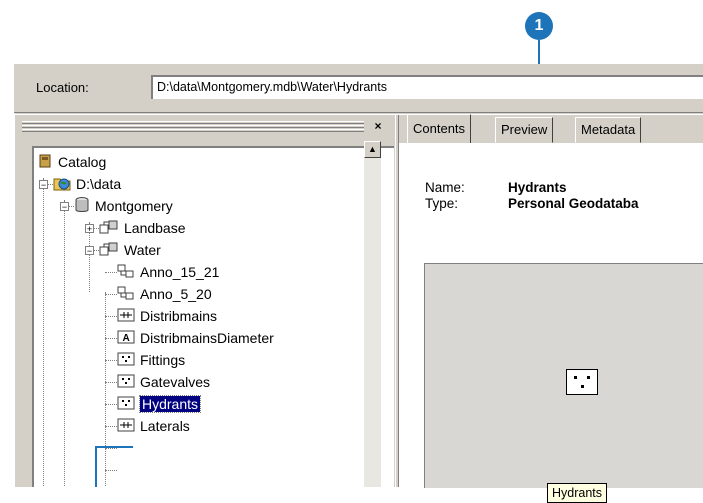 The width and height of the screenshot is (703, 503). I want to click on pane-drag-grip, so click(193, 126).